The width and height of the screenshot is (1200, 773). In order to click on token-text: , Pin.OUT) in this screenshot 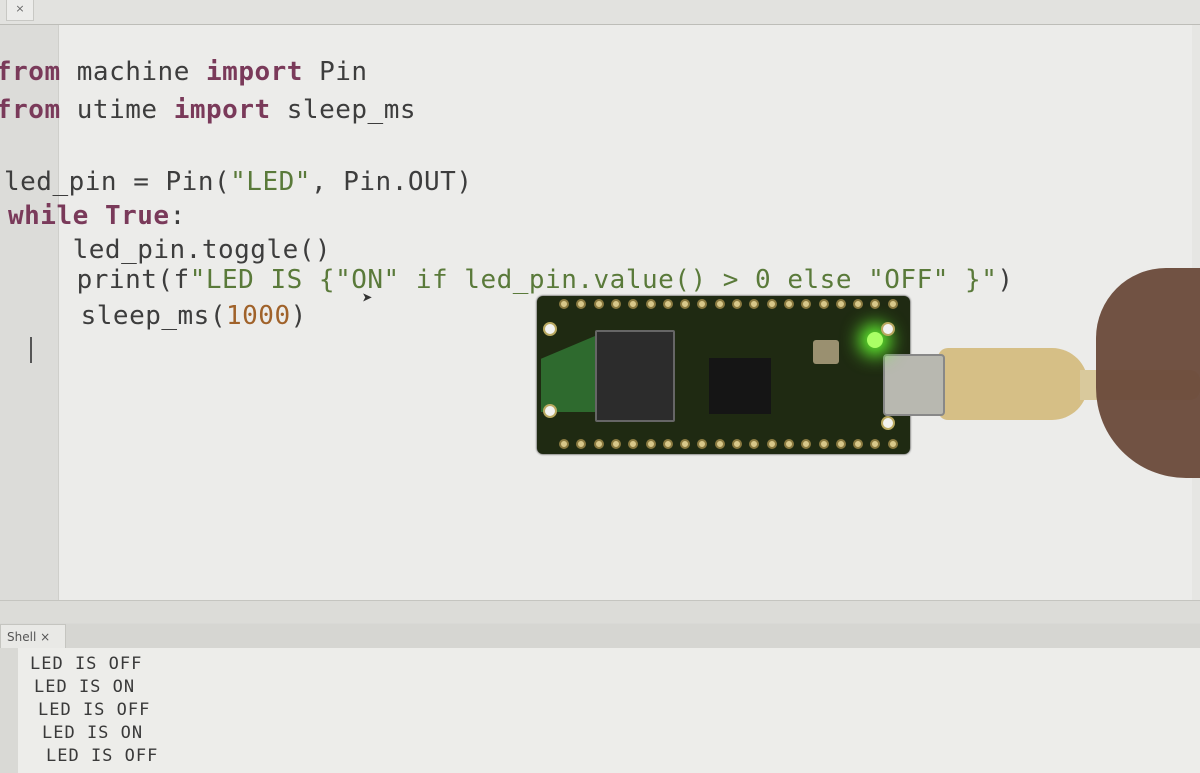, I will do `click(391, 182)`.